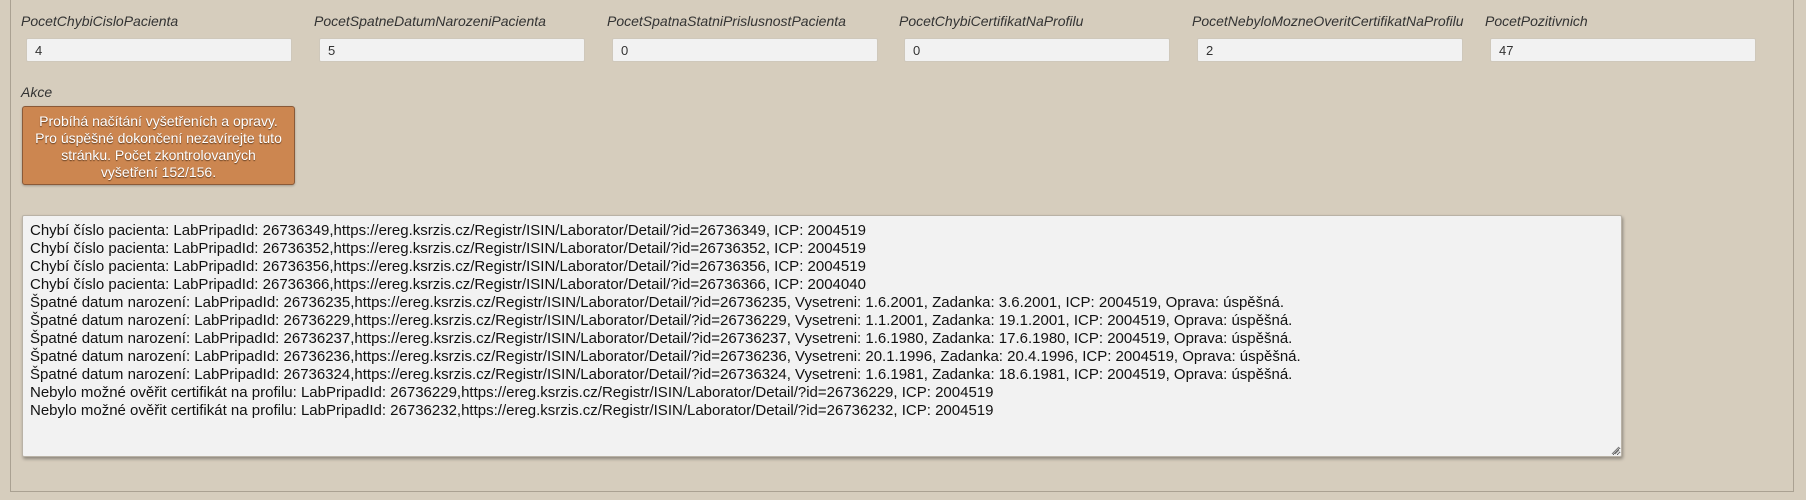 The height and width of the screenshot is (500, 1806). I want to click on stat-label: PocetSpatneDatumNarozeniPacienta, so click(430, 21).